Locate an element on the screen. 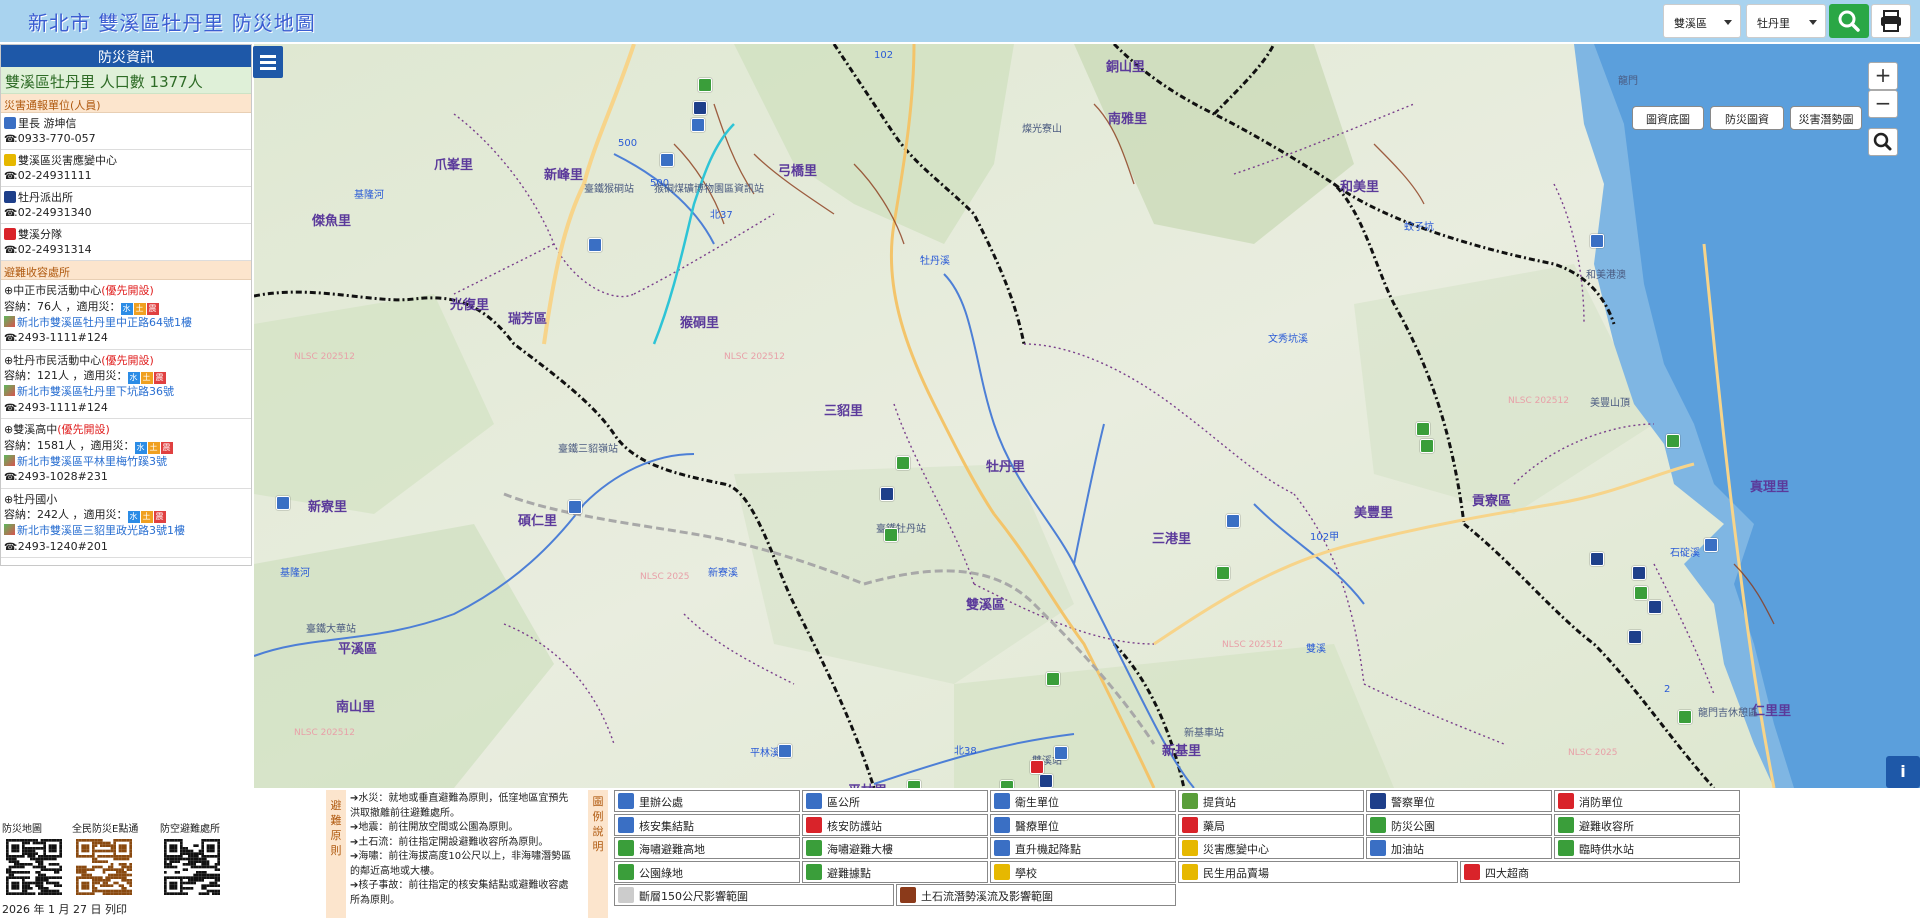 This screenshot has width=1920, height=918. map-search-button is located at coordinates (1883, 142).